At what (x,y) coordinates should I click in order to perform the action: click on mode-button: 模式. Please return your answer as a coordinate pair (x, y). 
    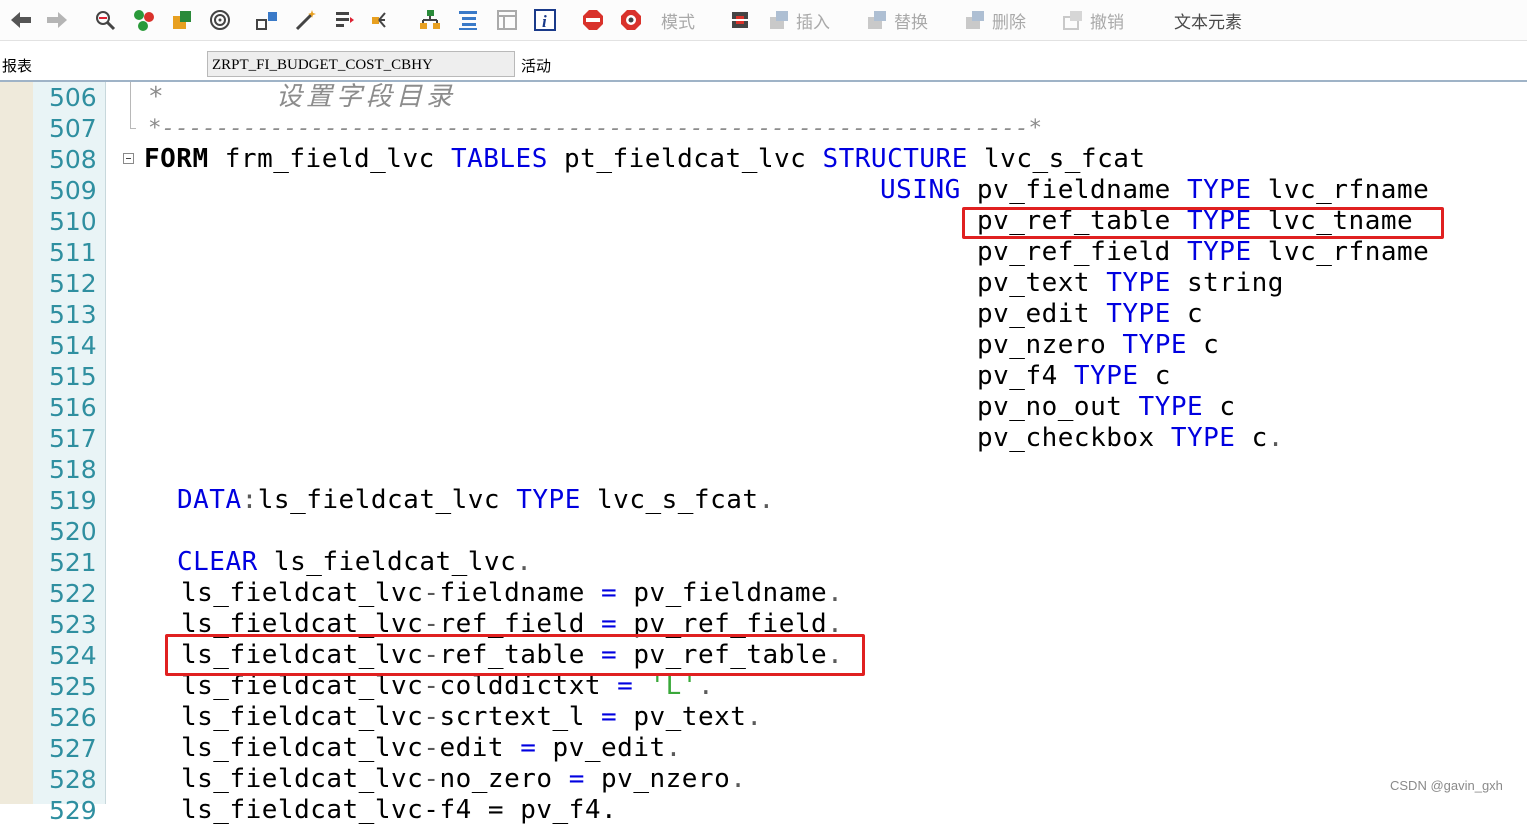
    Looking at the image, I should click on (678, 20).